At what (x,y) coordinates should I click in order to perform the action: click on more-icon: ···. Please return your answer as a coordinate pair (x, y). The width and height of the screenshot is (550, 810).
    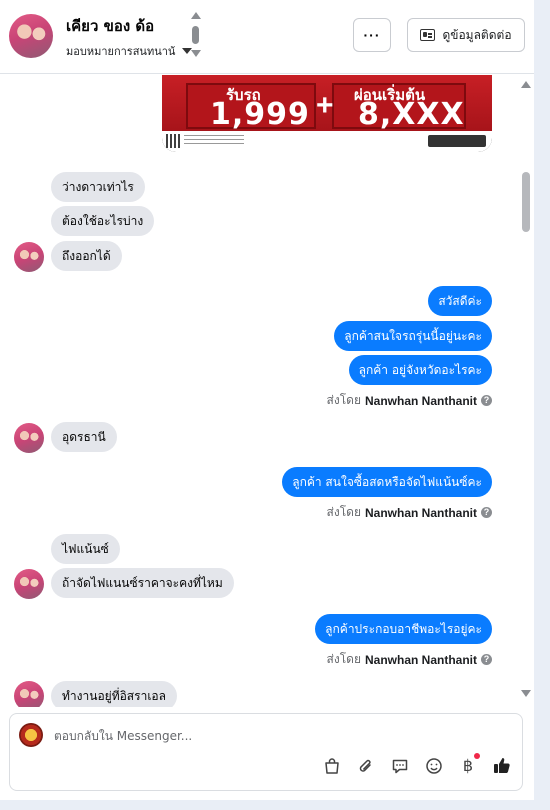
    Looking at the image, I should click on (372, 35).